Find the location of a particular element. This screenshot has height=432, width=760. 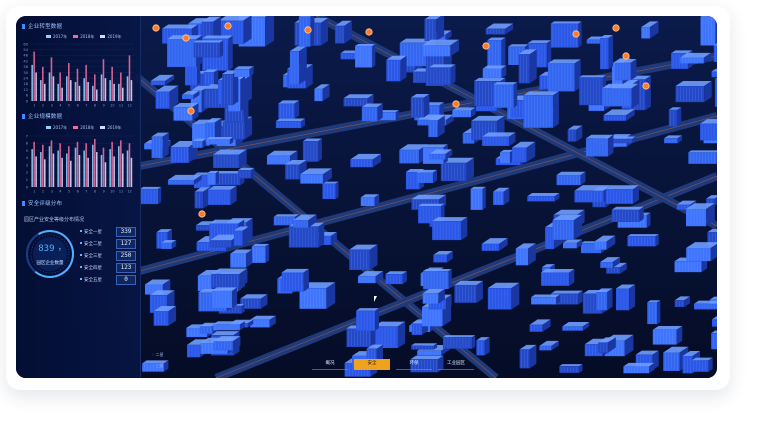

x-tick-label: 7 is located at coordinates (86, 192).